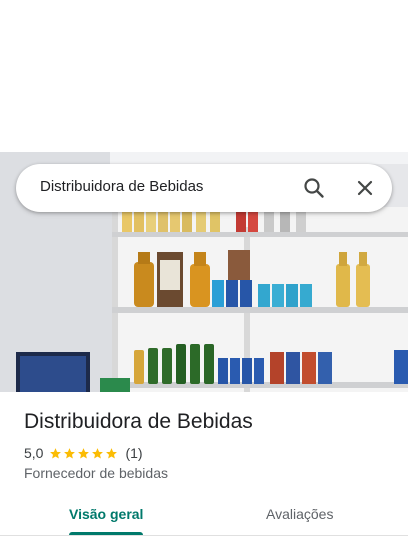 This screenshot has height=544, width=408. What do you see at coordinates (365, 188) in the screenshot?
I see `close-icon` at bounding box center [365, 188].